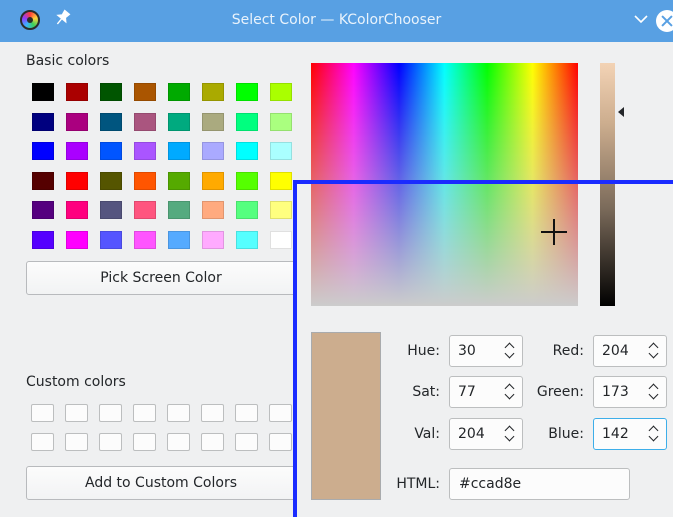  Describe the element at coordinates (427, 434) in the screenshot. I see `val-label: Val:` at that location.